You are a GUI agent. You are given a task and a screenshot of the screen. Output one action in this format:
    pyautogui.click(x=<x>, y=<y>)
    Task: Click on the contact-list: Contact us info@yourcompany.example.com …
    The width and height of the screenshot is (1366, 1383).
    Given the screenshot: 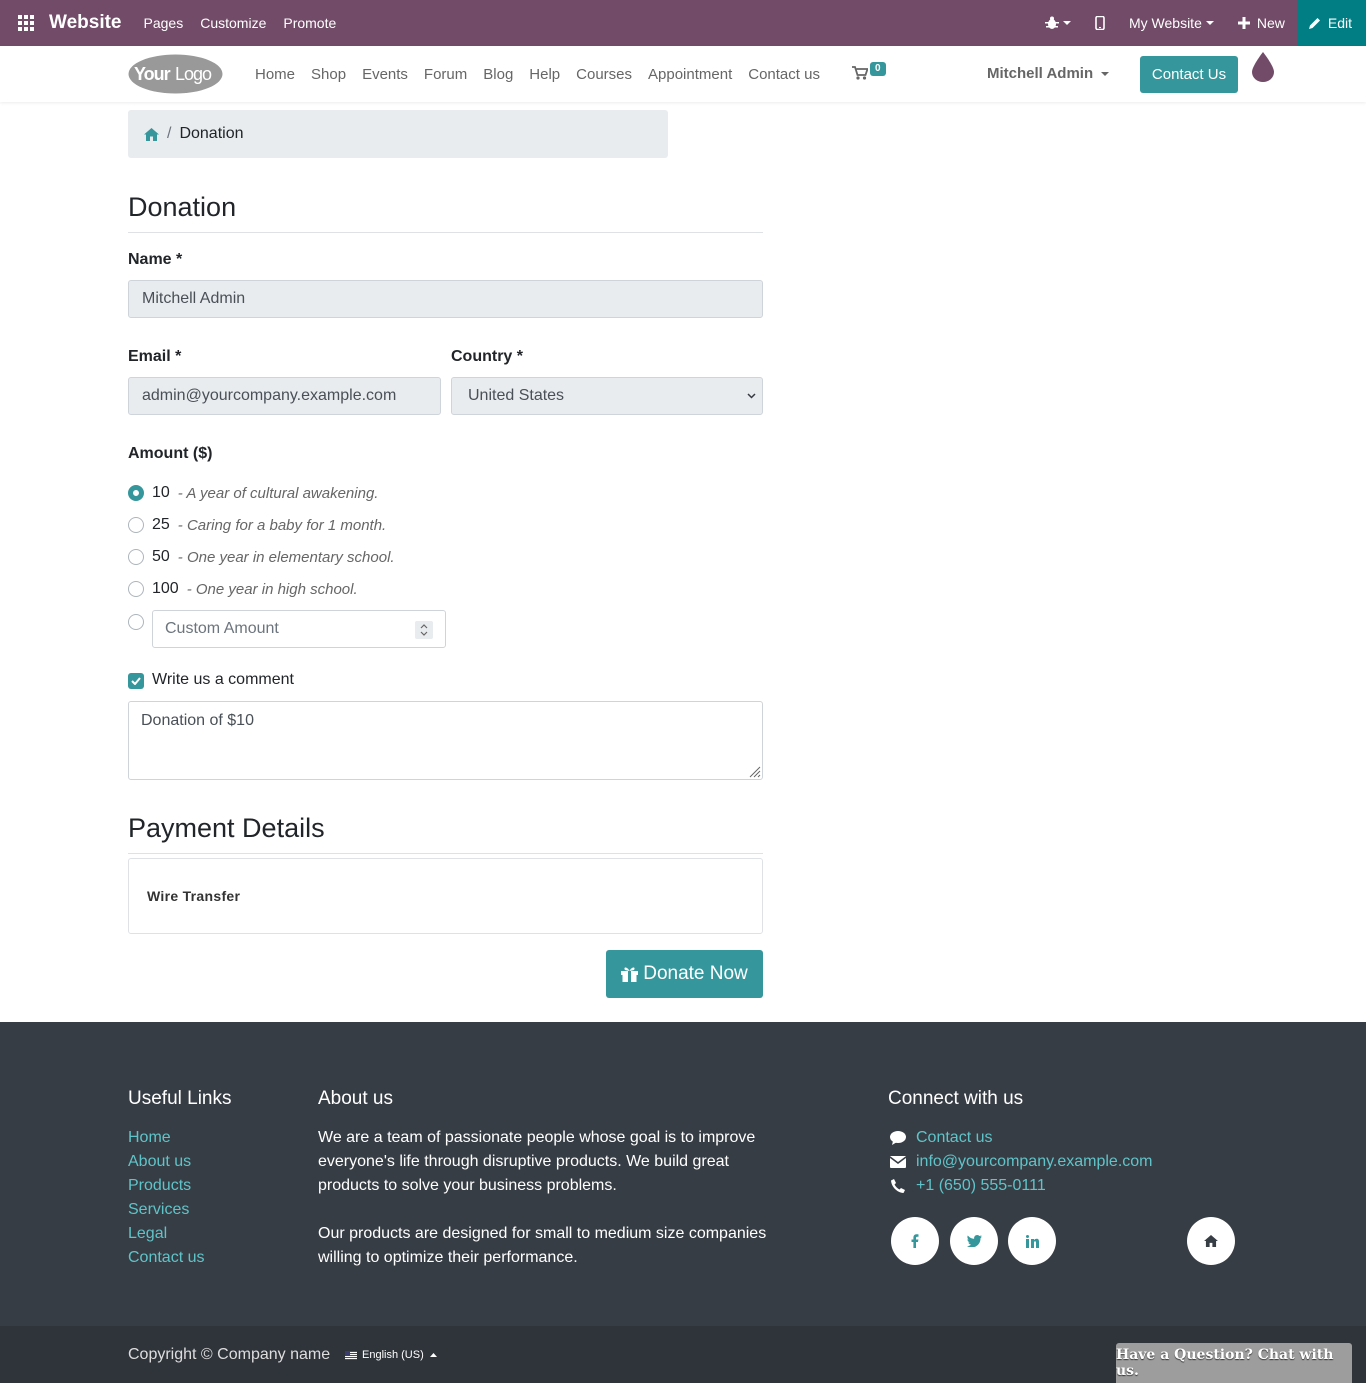 What is the action you would take?
    pyautogui.click(x=1020, y=1162)
    